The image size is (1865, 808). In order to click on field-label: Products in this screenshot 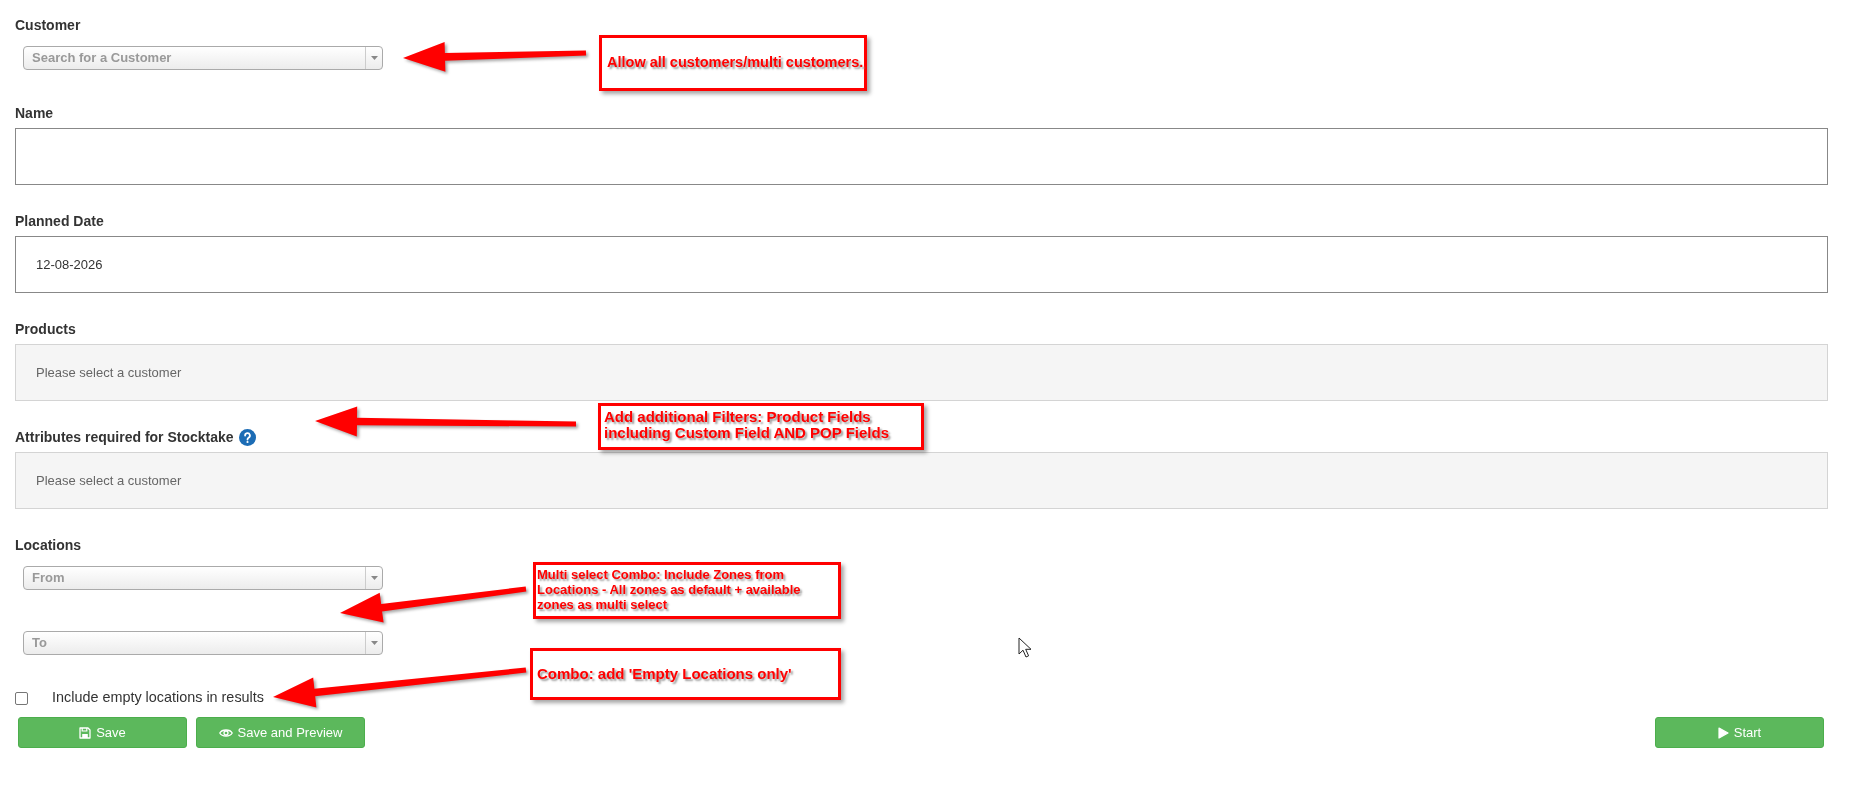, I will do `click(45, 329)`.